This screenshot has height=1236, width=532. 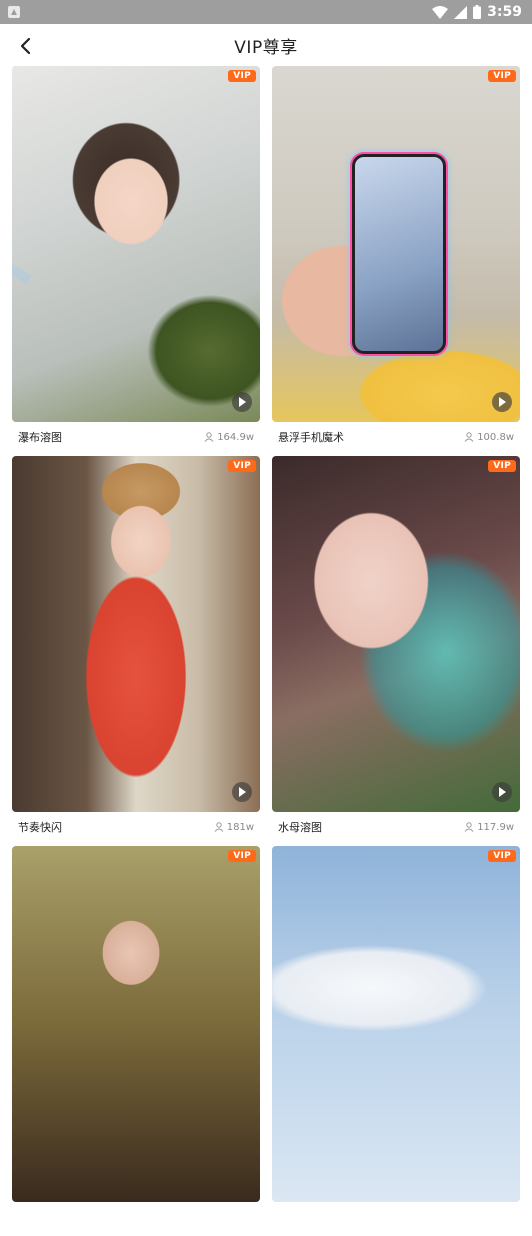 I want to click on usage-count-value: 181w, so click(x=240, y=827).